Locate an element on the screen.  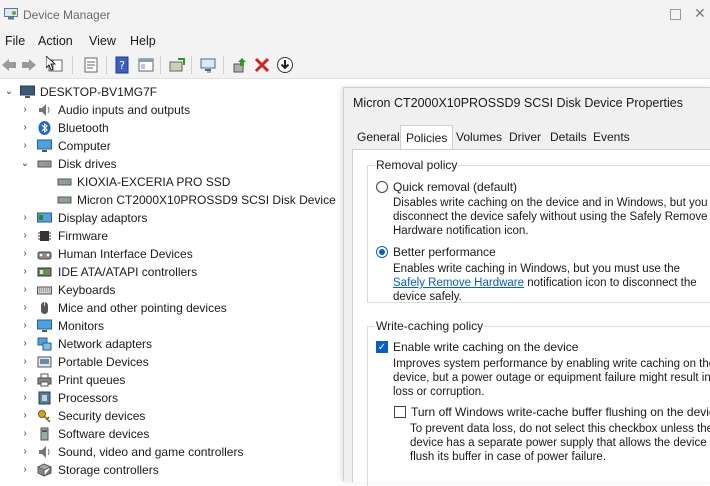
tab-policies: Policies is located at coordinates (427, 137).